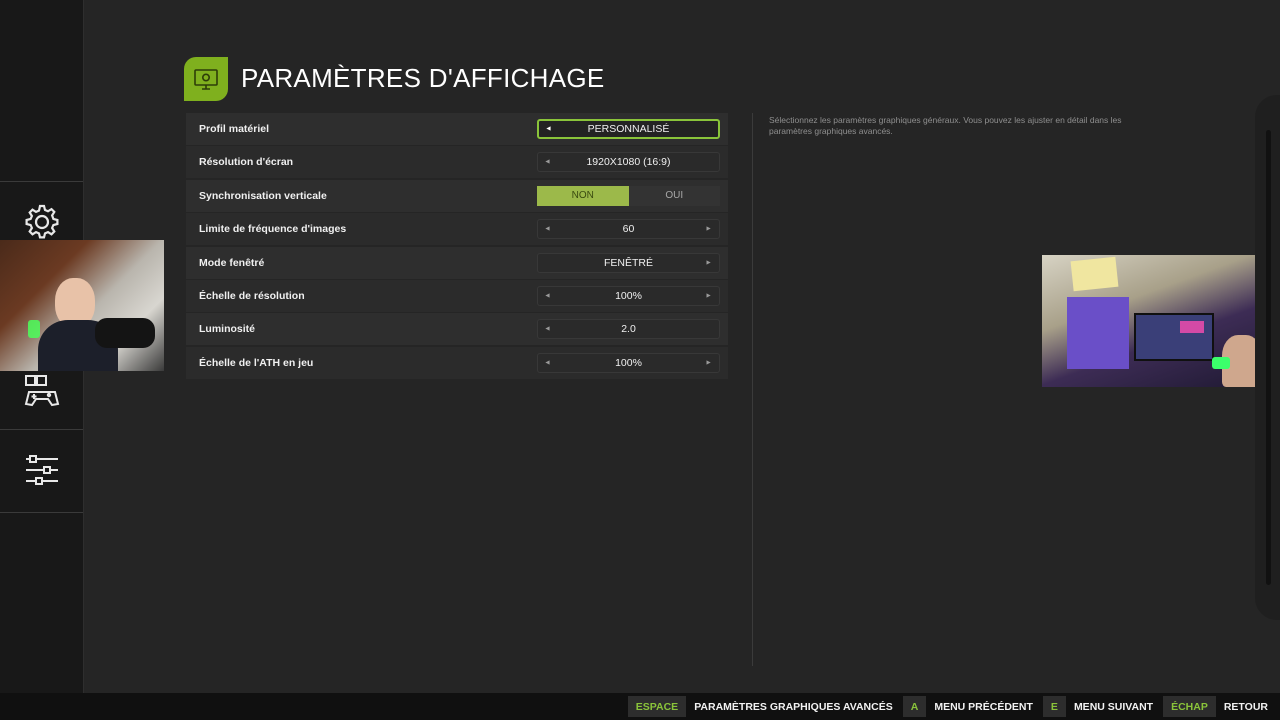  What do you see at coordinates (1054, 706) in the screenshot?
I see `key-badge: E` at bounding box center [1054, 706].